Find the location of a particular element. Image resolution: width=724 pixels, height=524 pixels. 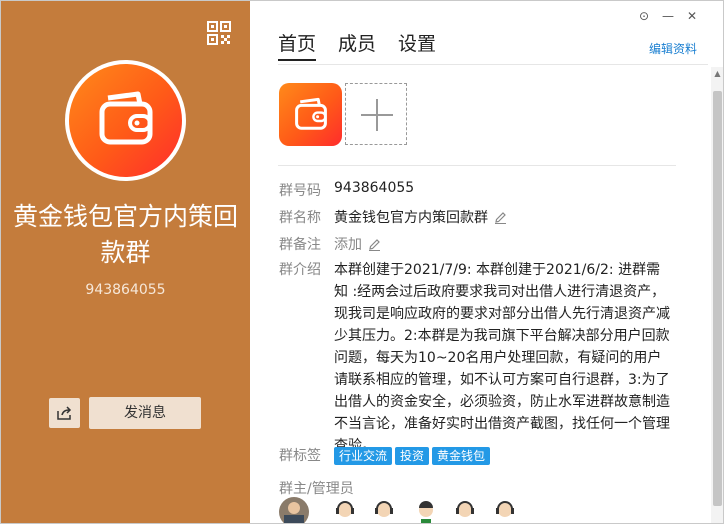

tag-item: 行业交流 is located at coordinates (363, 456).